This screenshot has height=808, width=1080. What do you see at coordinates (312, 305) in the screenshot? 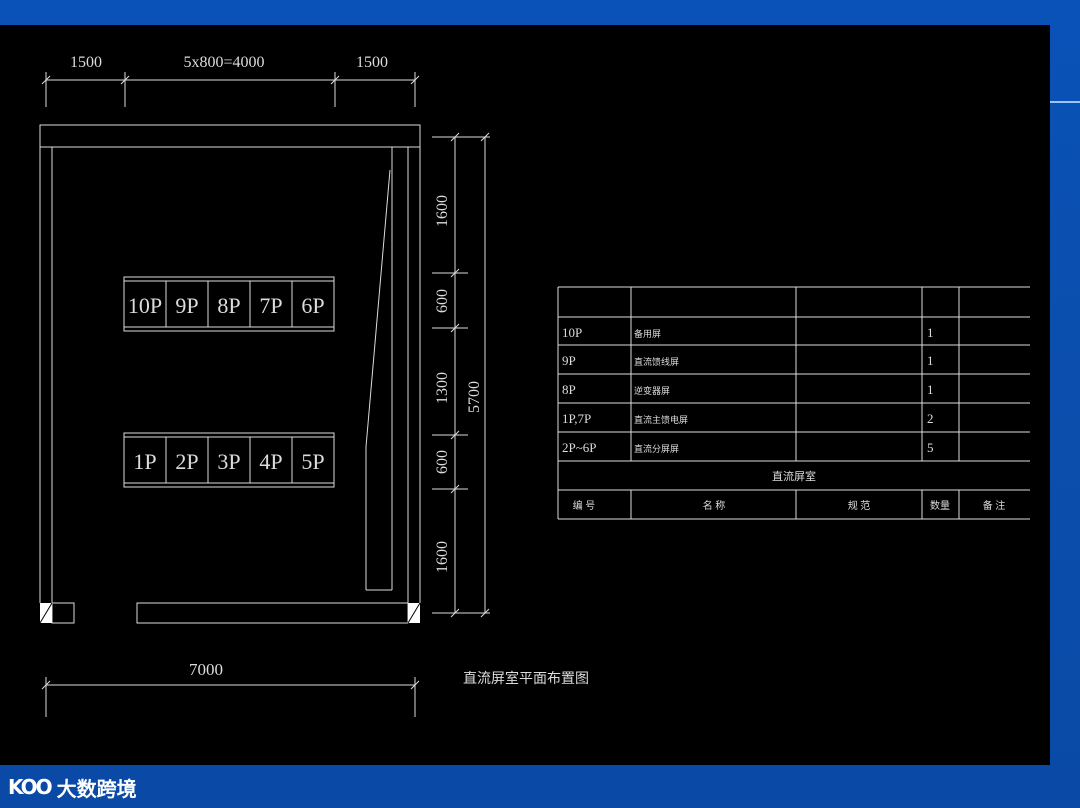
I see `panel-label: 6P` at bounding box center [312, 305].